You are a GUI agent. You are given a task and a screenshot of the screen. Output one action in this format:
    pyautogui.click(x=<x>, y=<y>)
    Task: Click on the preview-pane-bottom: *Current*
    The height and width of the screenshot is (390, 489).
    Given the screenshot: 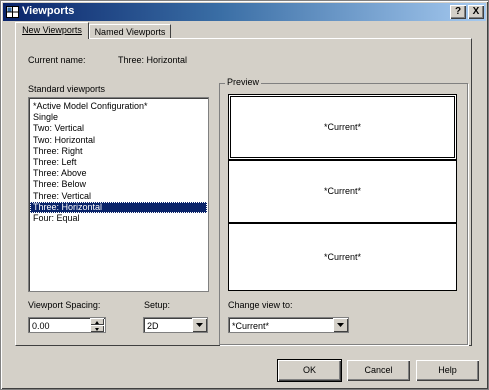 What is the action you would take?
    pyautogui.click(x=342, y=257)
    